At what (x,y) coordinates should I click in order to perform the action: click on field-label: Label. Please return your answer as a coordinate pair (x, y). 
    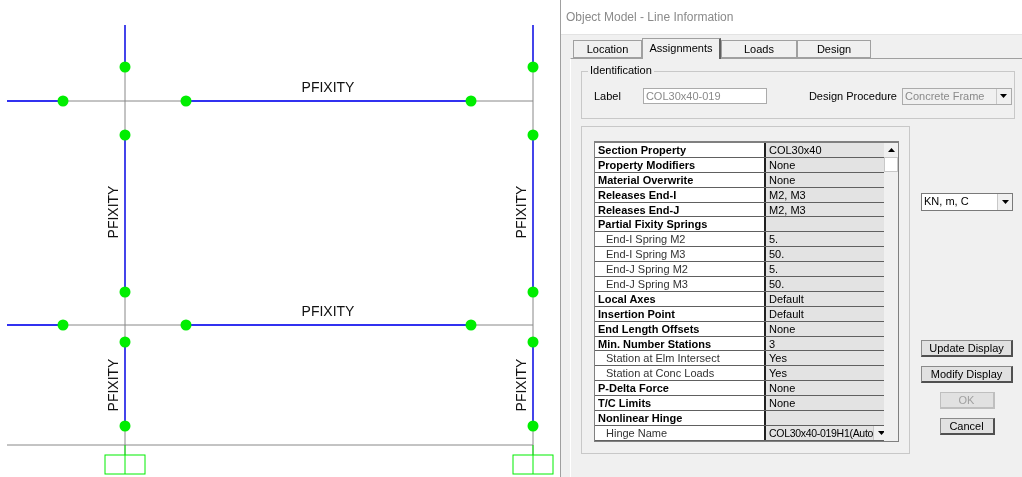
    Looking at the image, I should click on (607, 96).